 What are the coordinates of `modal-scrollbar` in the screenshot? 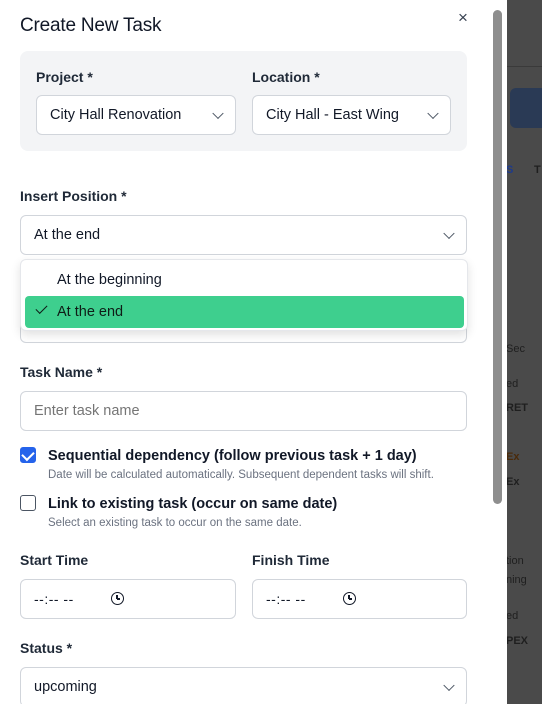 It's located at (497, 257).